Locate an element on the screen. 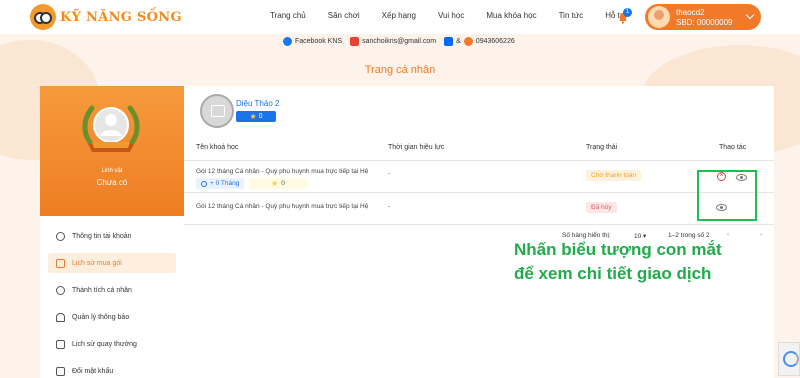 This screenshot has height=378, width=800. instruction-line-1: Nhấn biểu tượng con mắt is located at coordinates (618, 249).